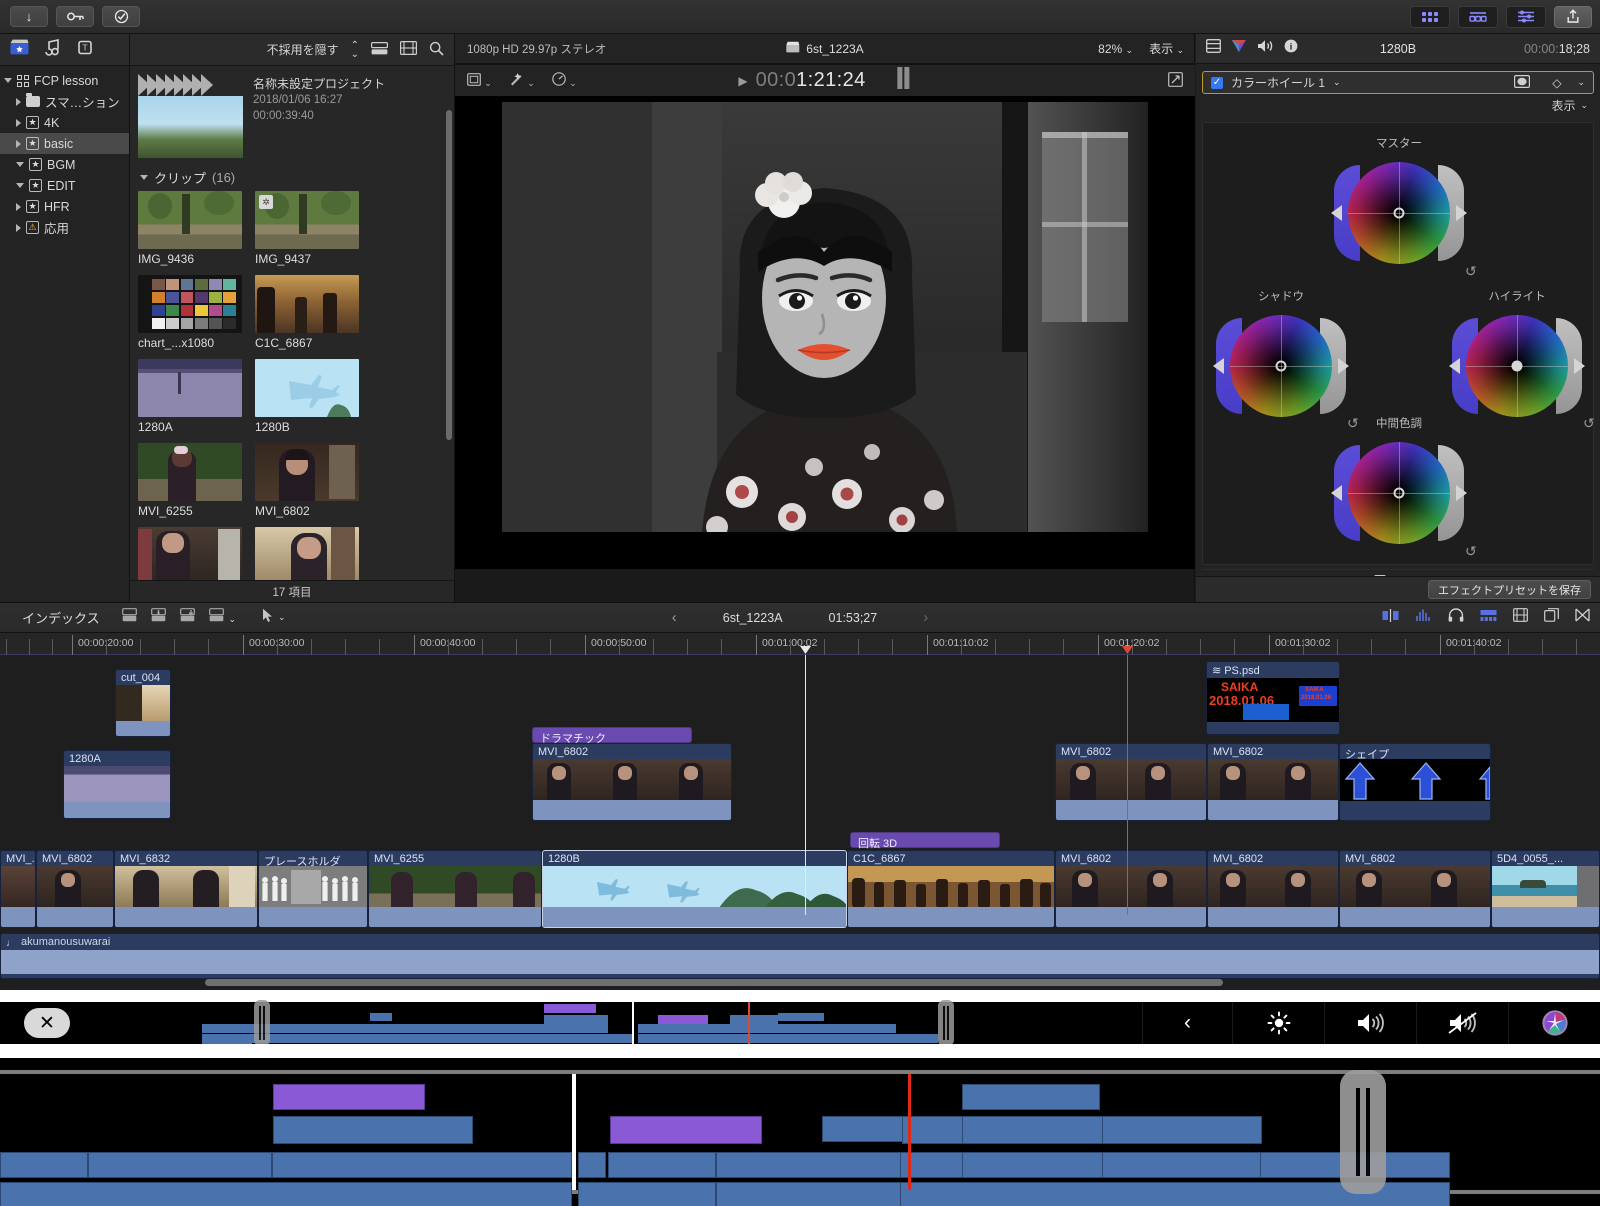 This screenshot has height=1206, width=1600. I want to click on timeline-clip-c1c6867: C1C_6867, so click(951, 889).